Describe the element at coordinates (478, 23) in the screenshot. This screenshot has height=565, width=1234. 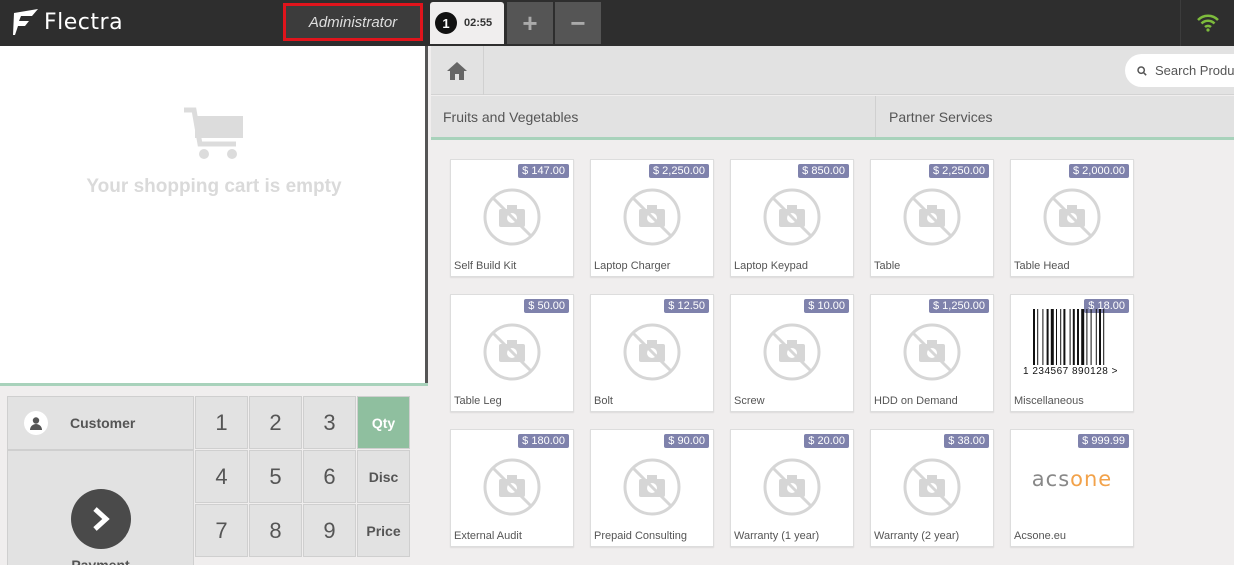
I see `order-time: 02:55` at that location.